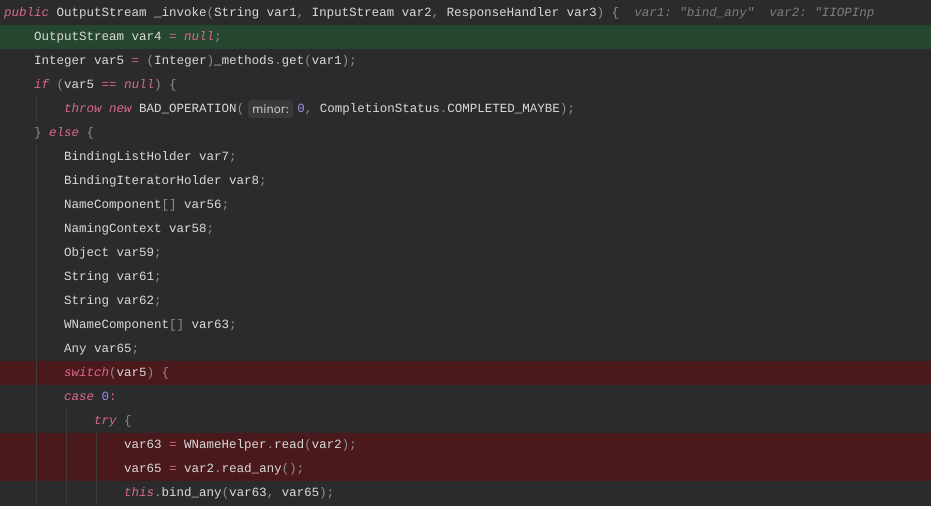 The width and height of the screenshot is (931, 506). Describe the element at coordinates (436, 109) in the screenshot. I see `code-line: 0, CompletionStatus.COMPLETED_MAYBE);` at that location.